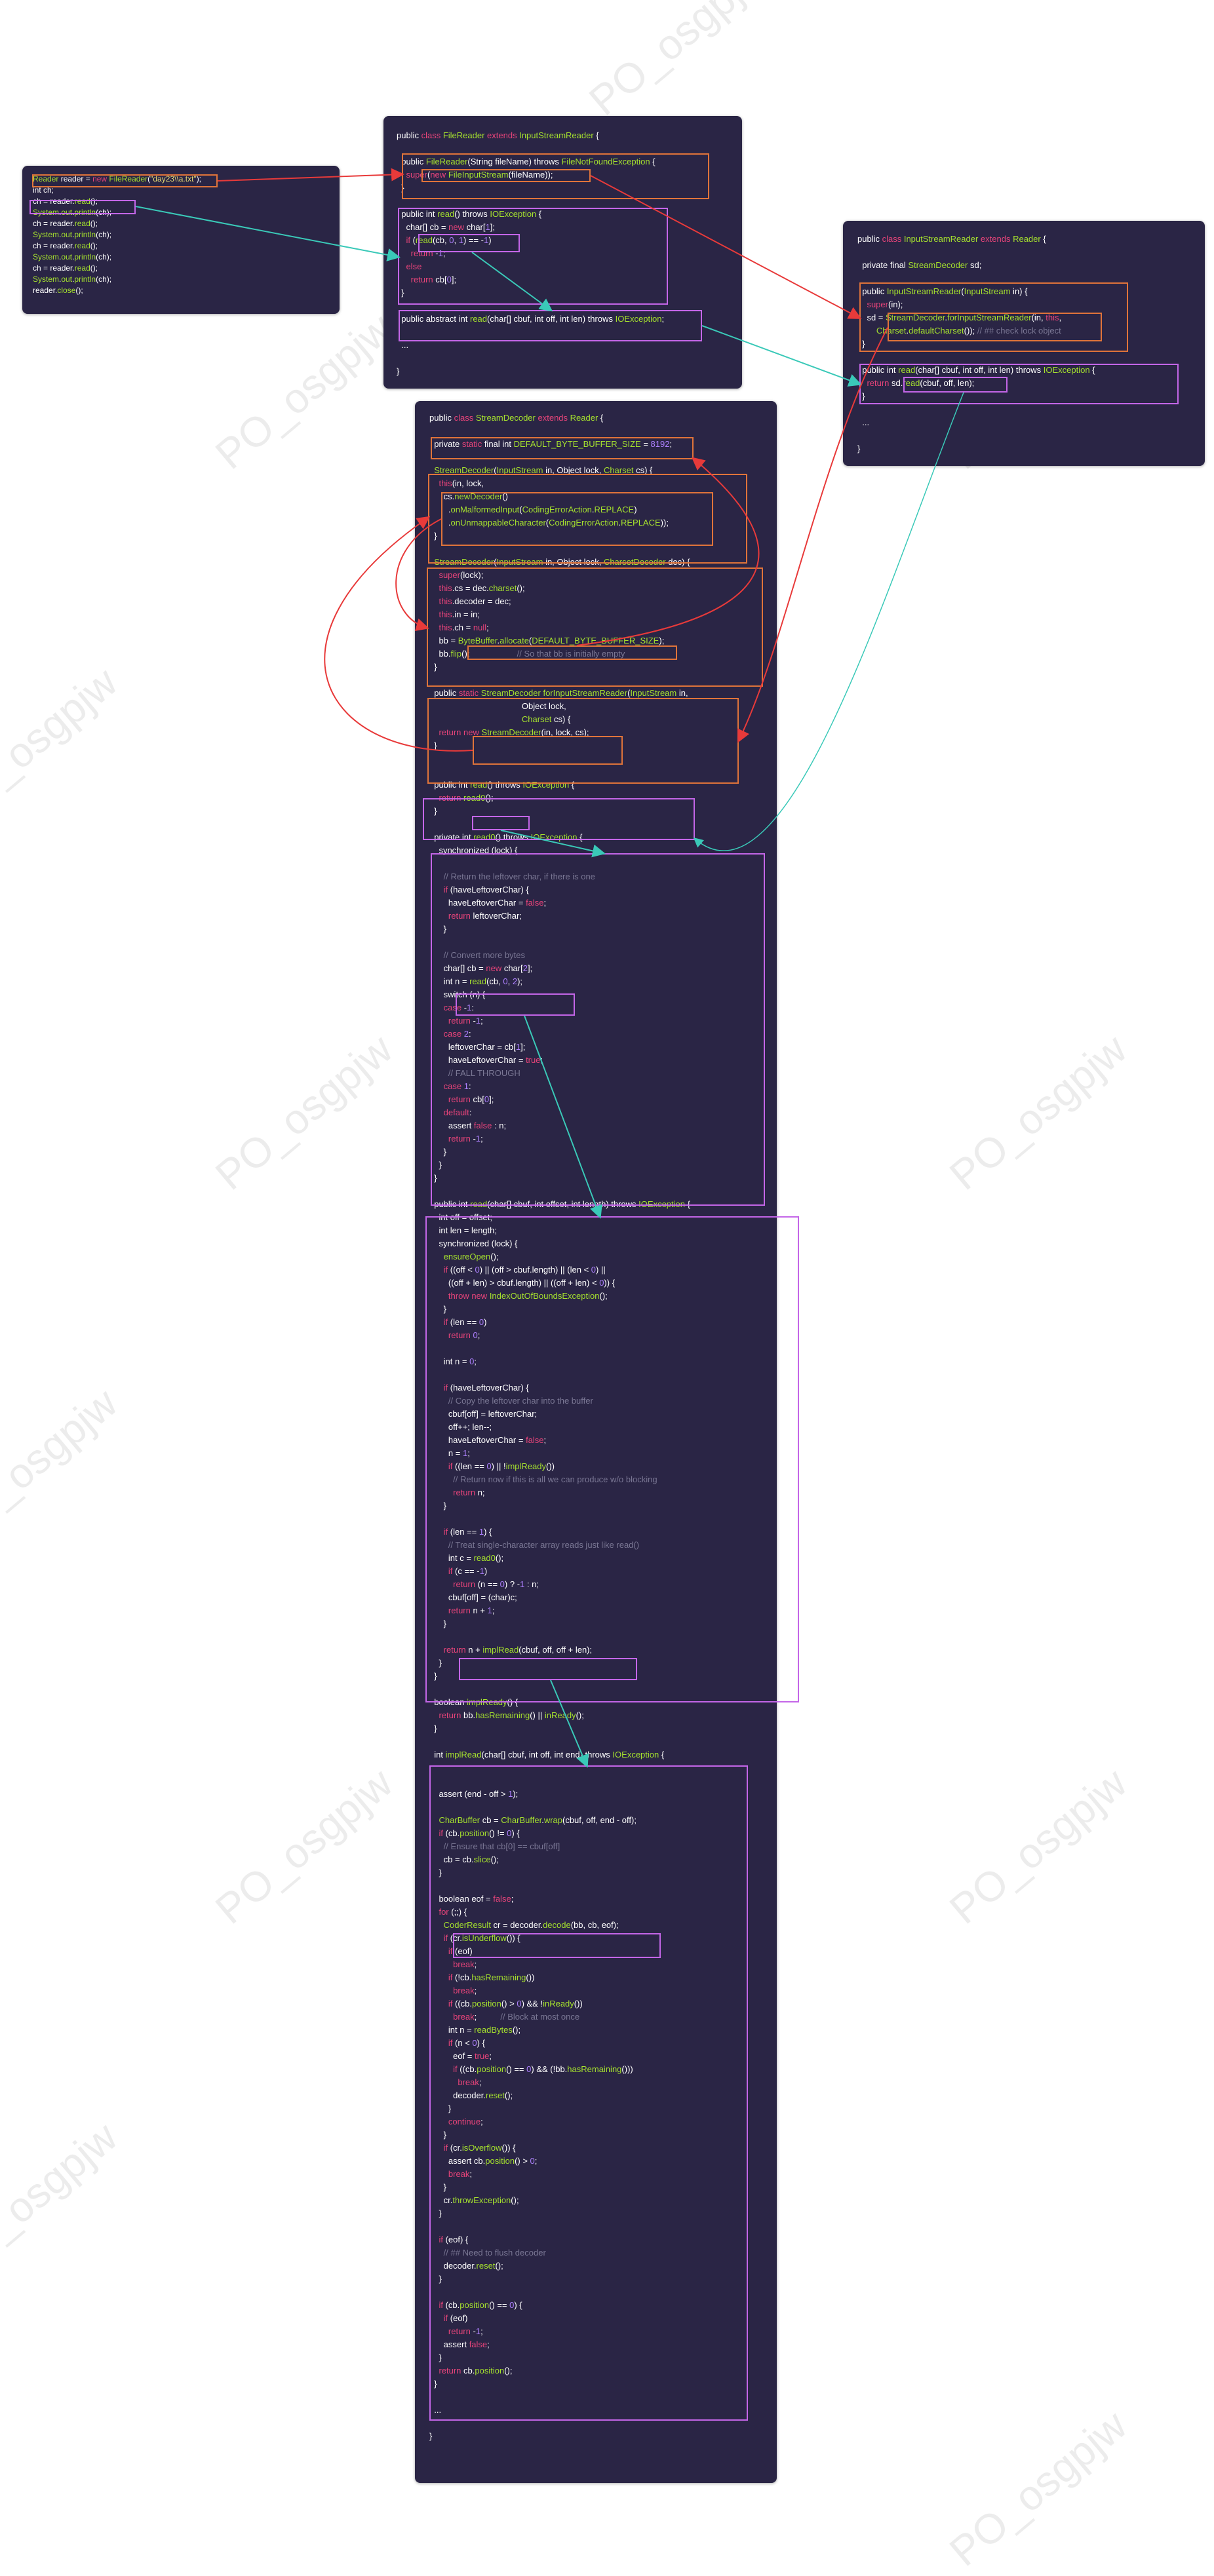 This screenshot has width=1214, height=2576. What do you see at coordinates (550, 325) in the screenshot?
I see `highlight-abstract-read` at bounding box center [550, 325].